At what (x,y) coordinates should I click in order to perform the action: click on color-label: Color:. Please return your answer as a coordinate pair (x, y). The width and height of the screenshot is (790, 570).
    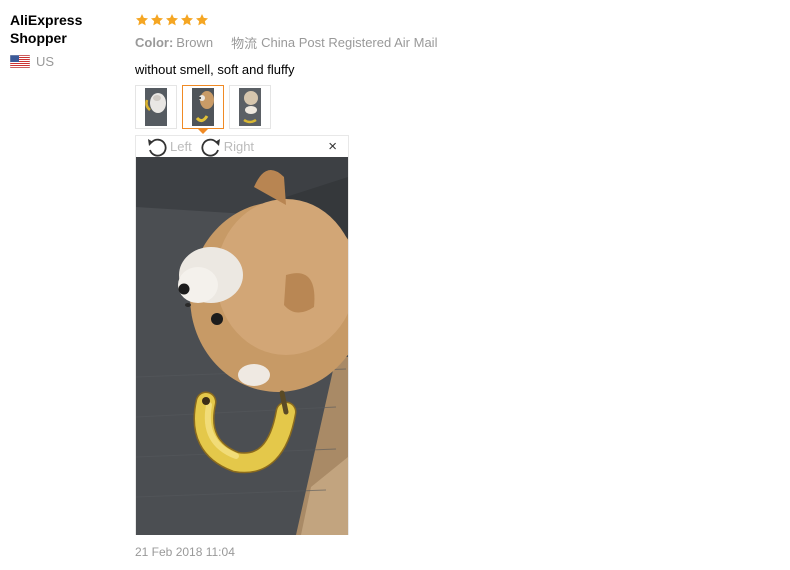
    Looking at the image, I should click on (154, 42).